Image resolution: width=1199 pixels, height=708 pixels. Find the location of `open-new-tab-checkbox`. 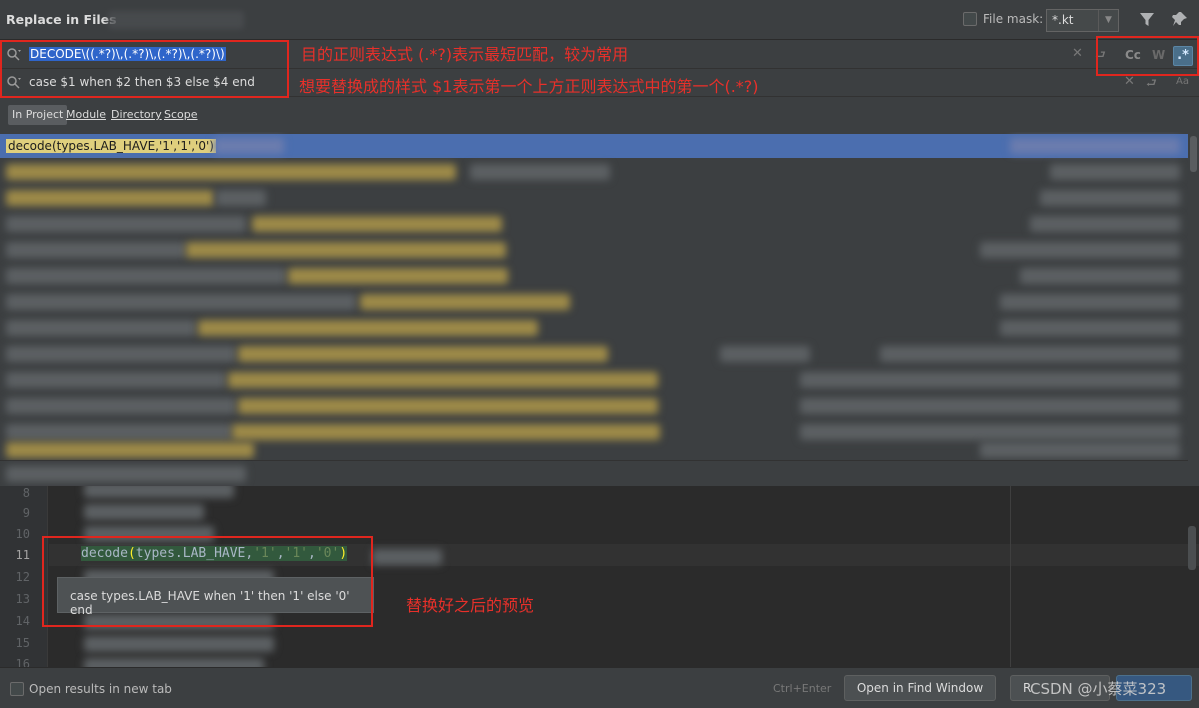

open-new-tab-checkbox is located at coordinates (17, 689).